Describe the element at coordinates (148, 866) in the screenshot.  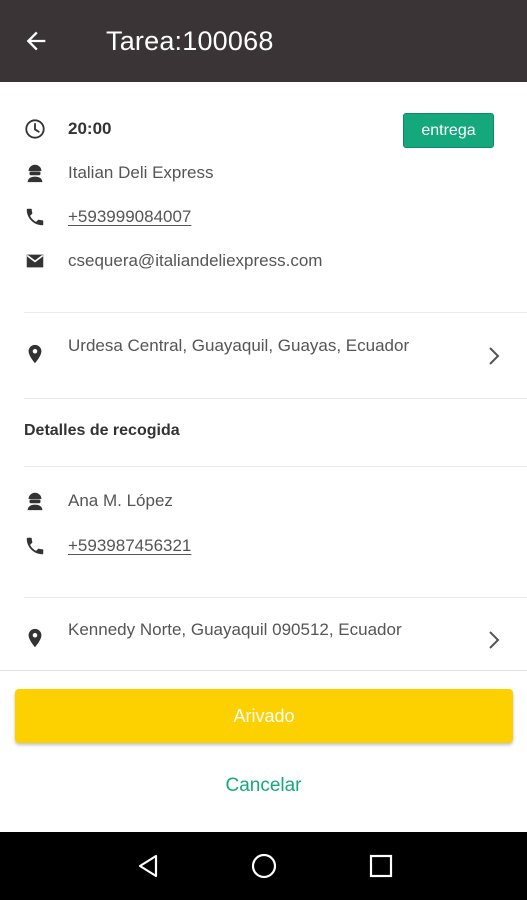
I see `nav-back-icon` at that location.